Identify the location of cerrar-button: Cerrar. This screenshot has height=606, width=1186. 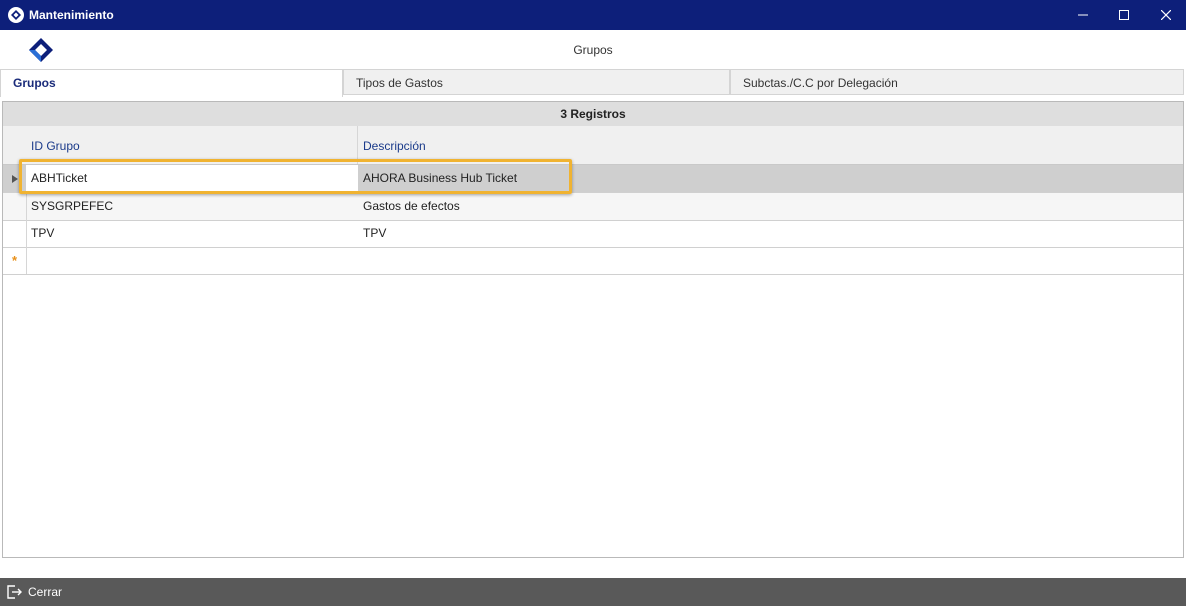
(34, 592).